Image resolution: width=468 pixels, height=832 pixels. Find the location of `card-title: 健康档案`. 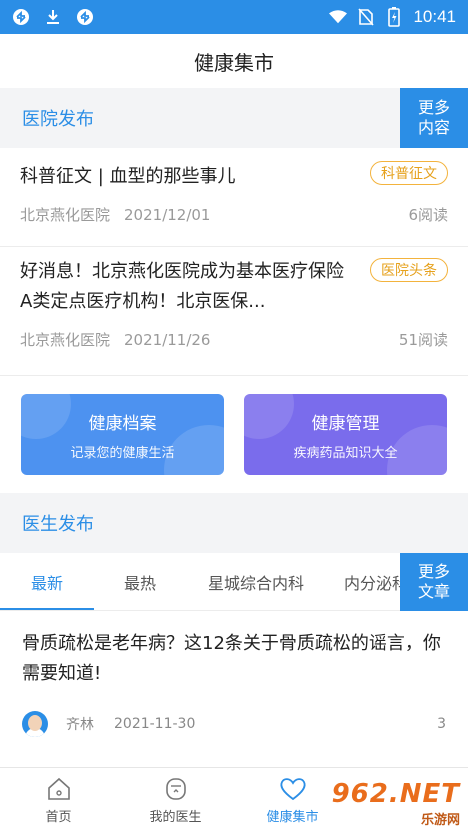

card-title: 健康档案 is located at coordinates (122, 423).